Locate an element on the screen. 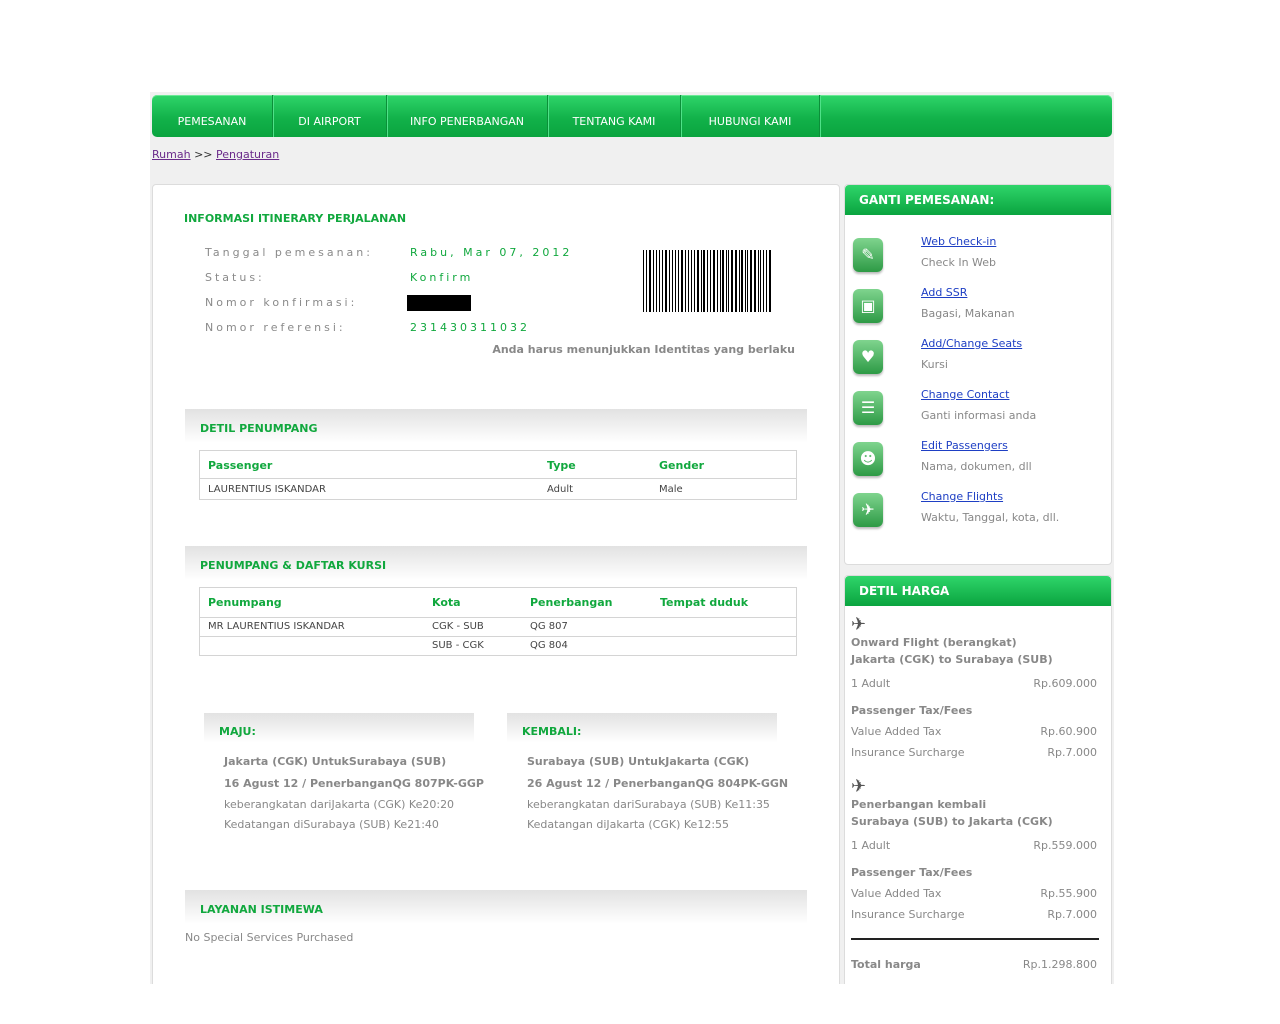 This screenshot has width=1280, height=1024. return-insurance-label: Insurance Surcharge is located at coordinates (908, 914).